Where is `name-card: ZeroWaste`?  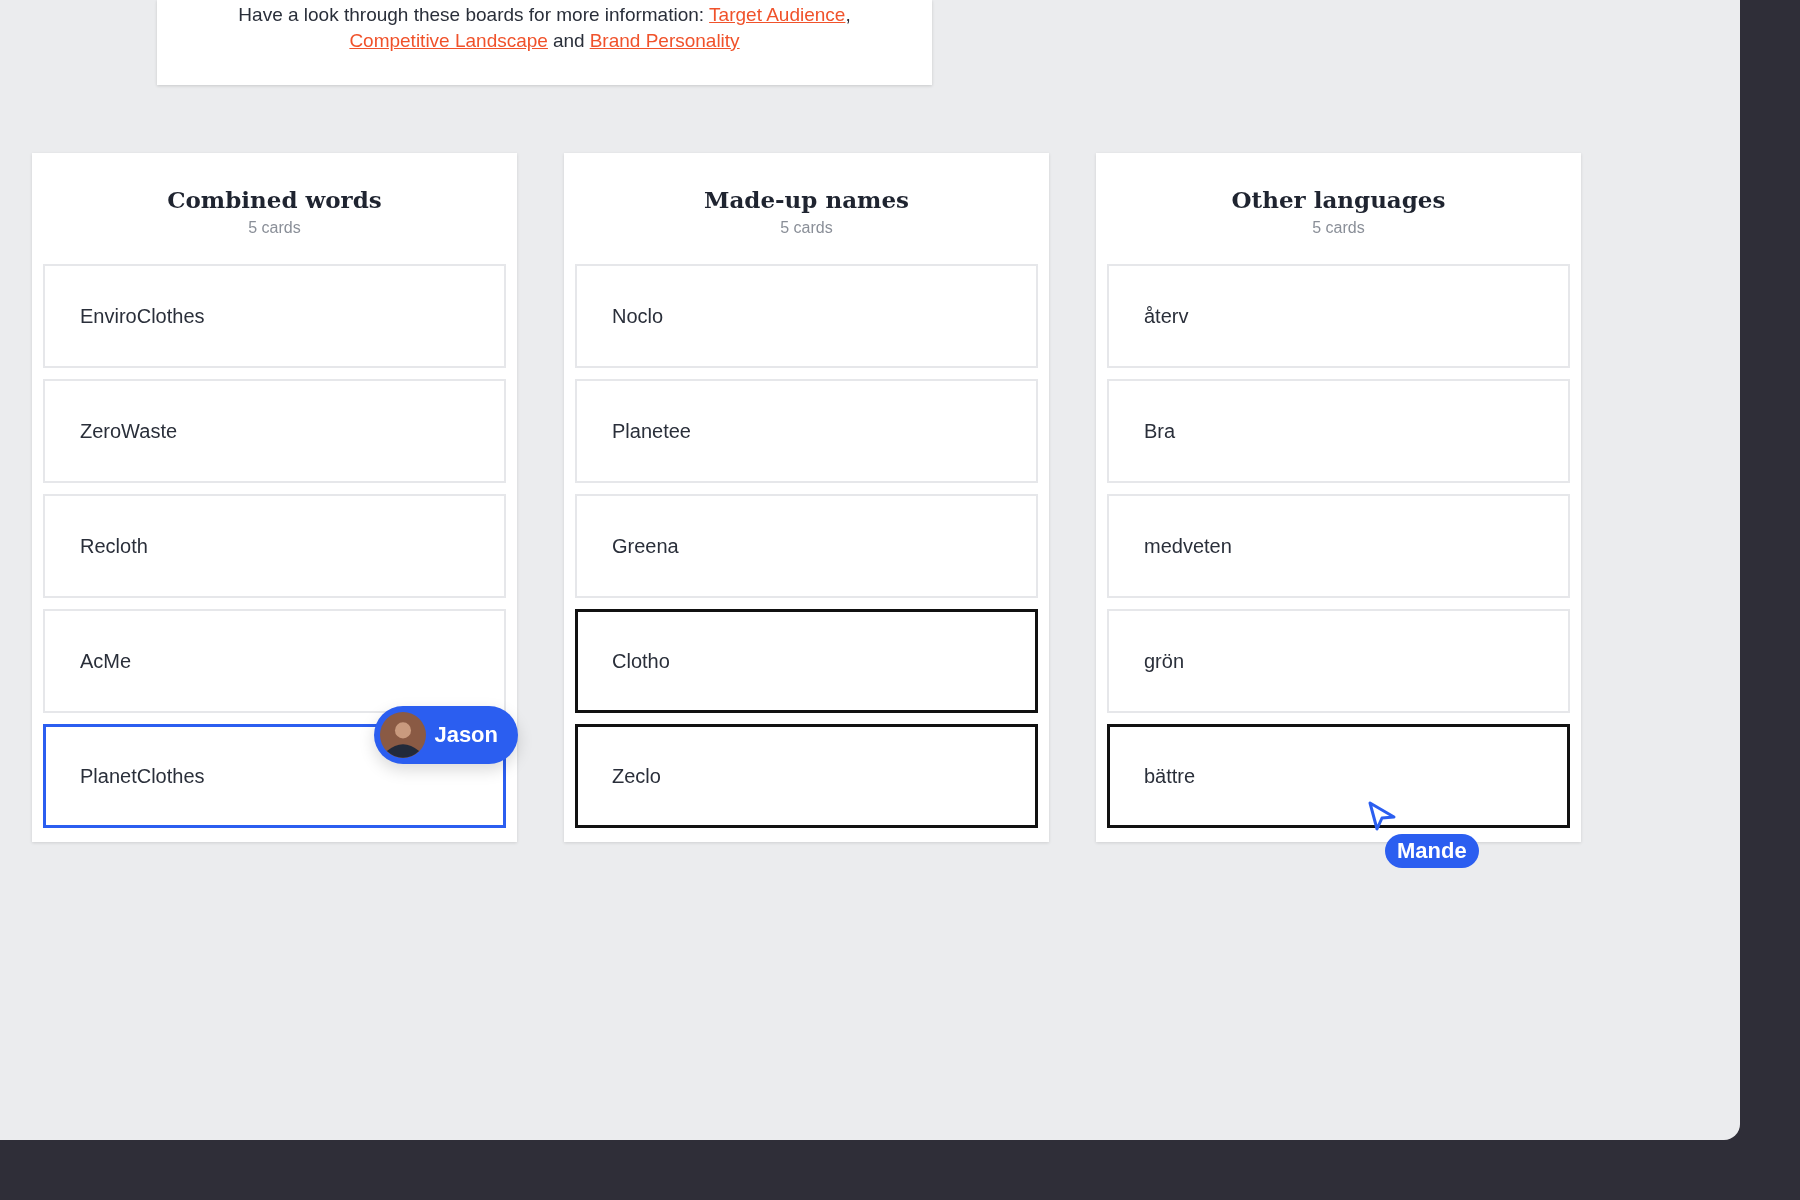 name-card: ZeroWaste is located at coordinates (274, 431).